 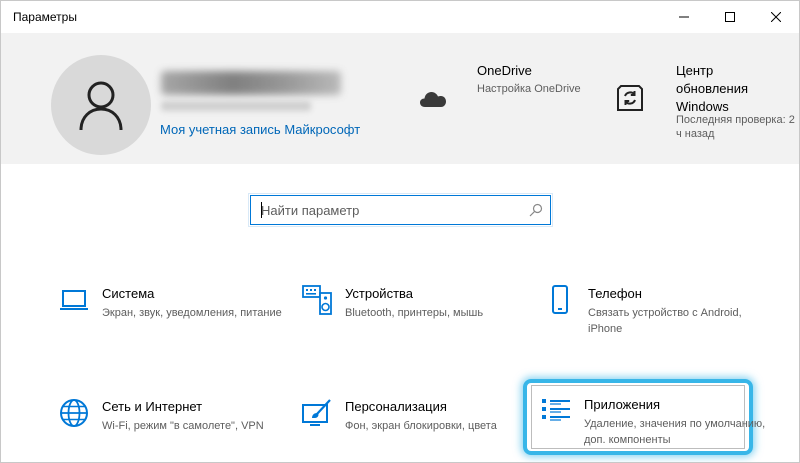 I want to click on minimize-icon, so click(x=684, y=17).